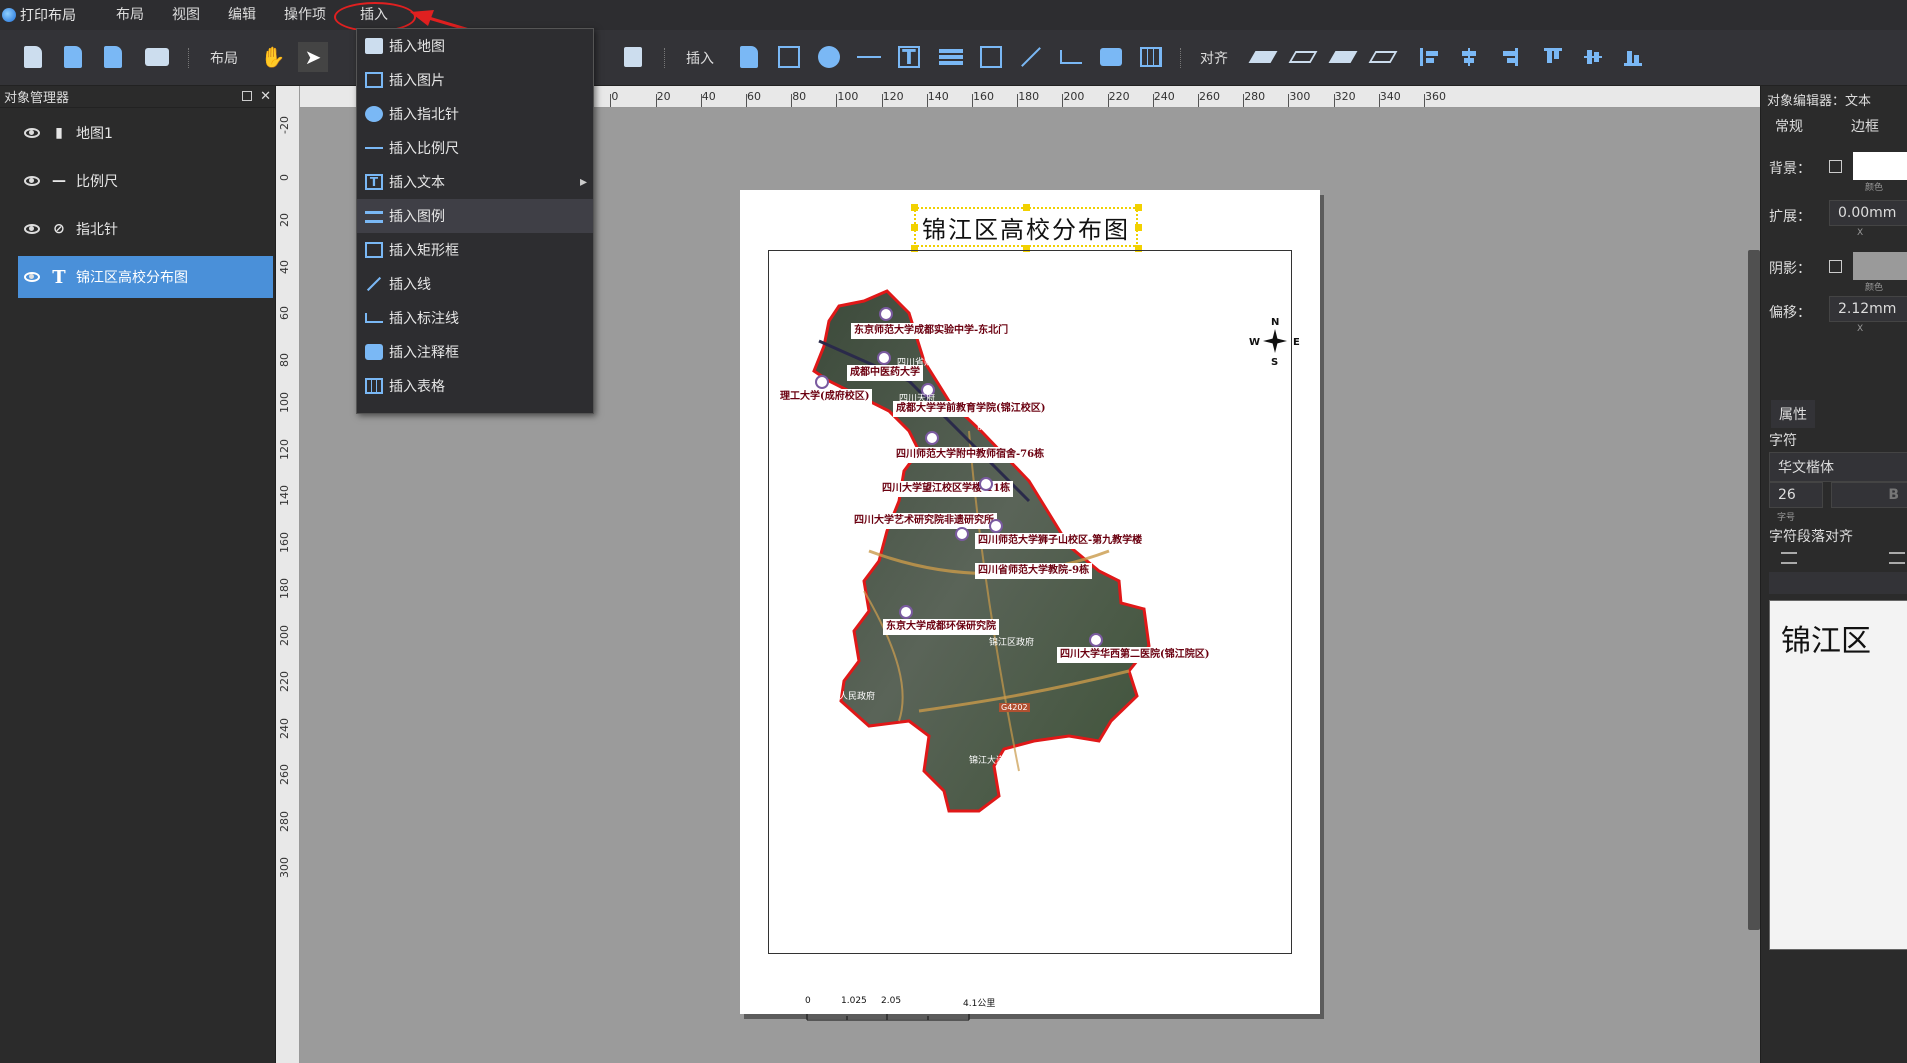  What do you see at coordinates (1593, 57) in the screenshot?
I see `align-middle-button` at bounding box center [1593, 57].